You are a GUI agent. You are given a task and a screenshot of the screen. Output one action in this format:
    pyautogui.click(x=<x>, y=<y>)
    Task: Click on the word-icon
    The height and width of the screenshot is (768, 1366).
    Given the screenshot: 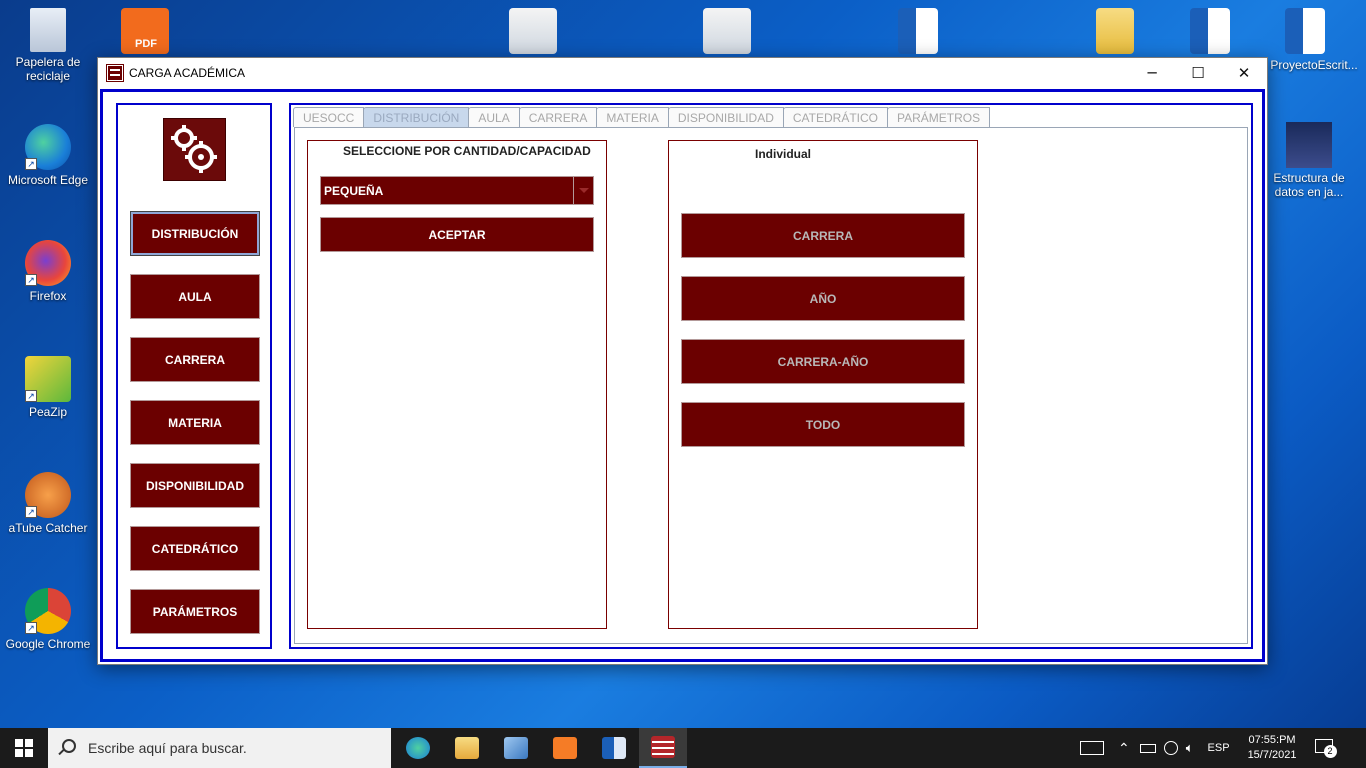 What is the action you would take?
    pyautogui.click(x=614, y=748)
    